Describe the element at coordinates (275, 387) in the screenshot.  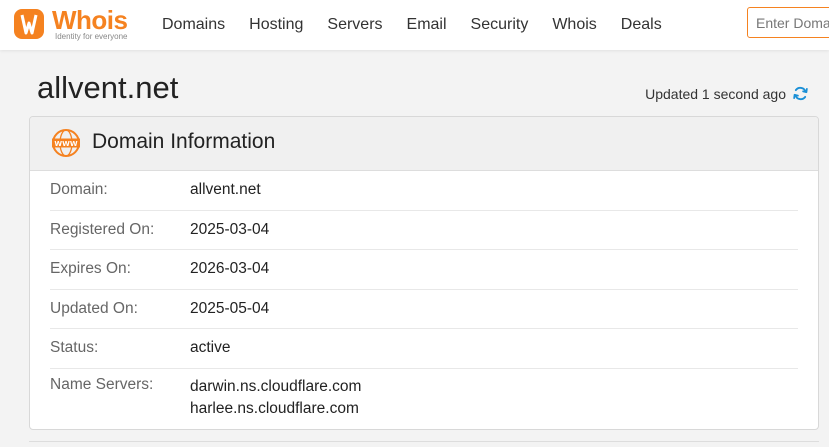
I see `name-server-1: darwin.ns.cloudflare.com` at that location.